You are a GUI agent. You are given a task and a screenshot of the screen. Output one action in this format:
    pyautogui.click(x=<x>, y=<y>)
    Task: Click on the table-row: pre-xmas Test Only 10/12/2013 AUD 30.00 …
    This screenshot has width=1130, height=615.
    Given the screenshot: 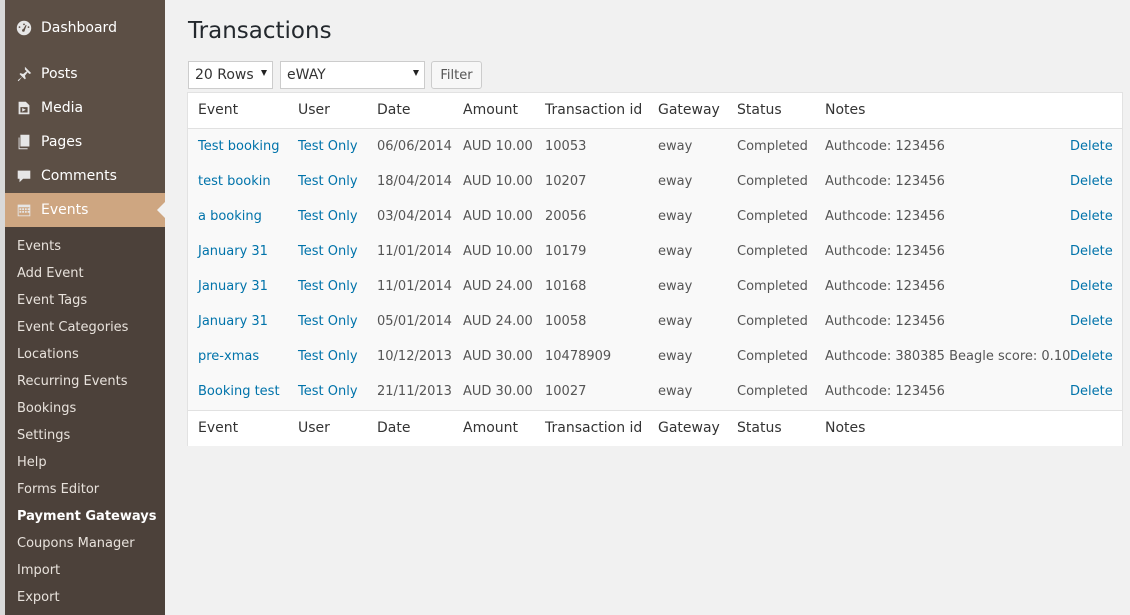 What is the action you would take?
    pyautogui.click(x=655, y=356)
    